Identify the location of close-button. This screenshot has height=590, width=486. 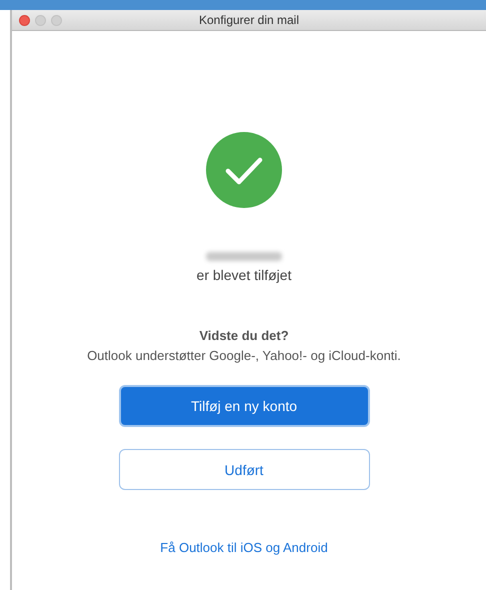
(24, 20).